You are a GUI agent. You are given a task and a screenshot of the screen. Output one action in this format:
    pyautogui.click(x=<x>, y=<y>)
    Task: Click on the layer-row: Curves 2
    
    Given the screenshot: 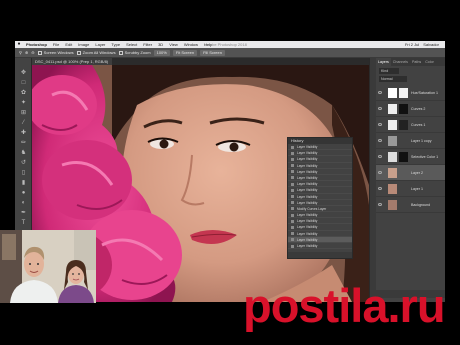 What is the action you would take?
    pyautogui.click(x=410, y=109)
    